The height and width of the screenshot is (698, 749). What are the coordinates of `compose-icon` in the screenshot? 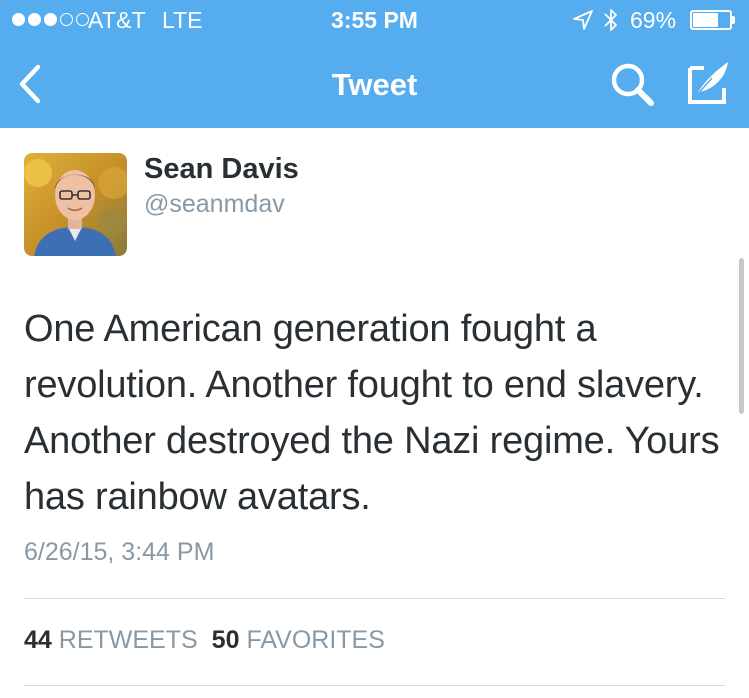 It's located at (707, 83).